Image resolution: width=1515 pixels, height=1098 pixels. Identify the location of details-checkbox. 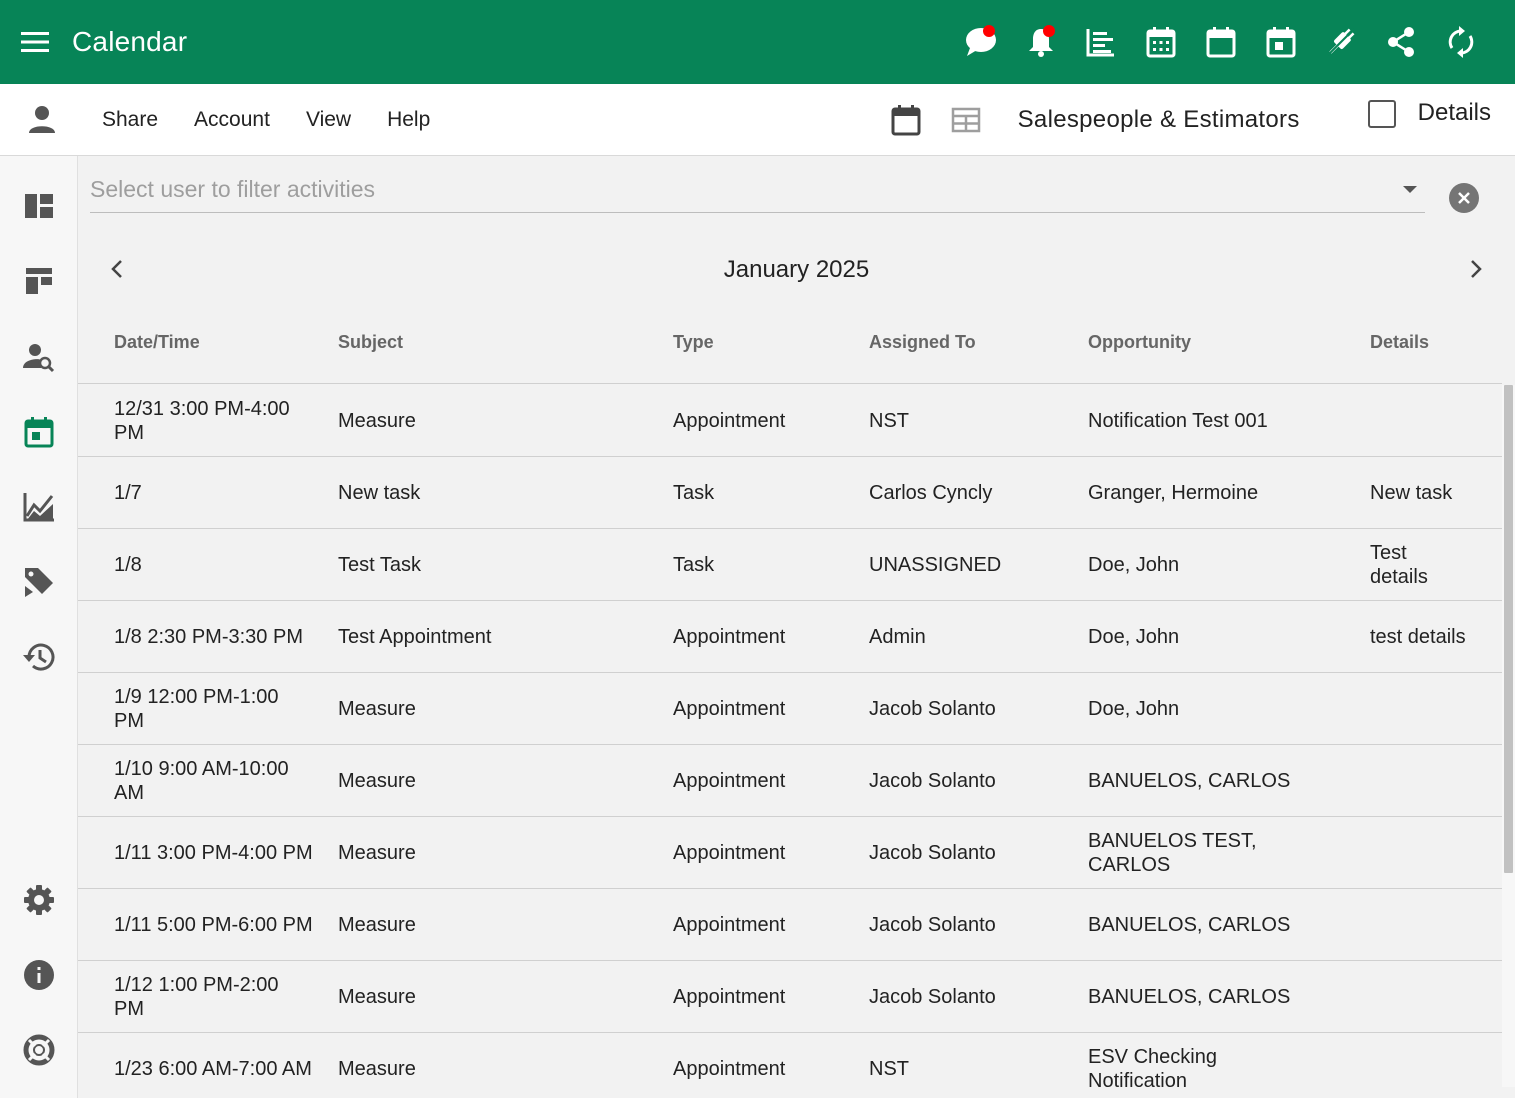
(1381, 114).